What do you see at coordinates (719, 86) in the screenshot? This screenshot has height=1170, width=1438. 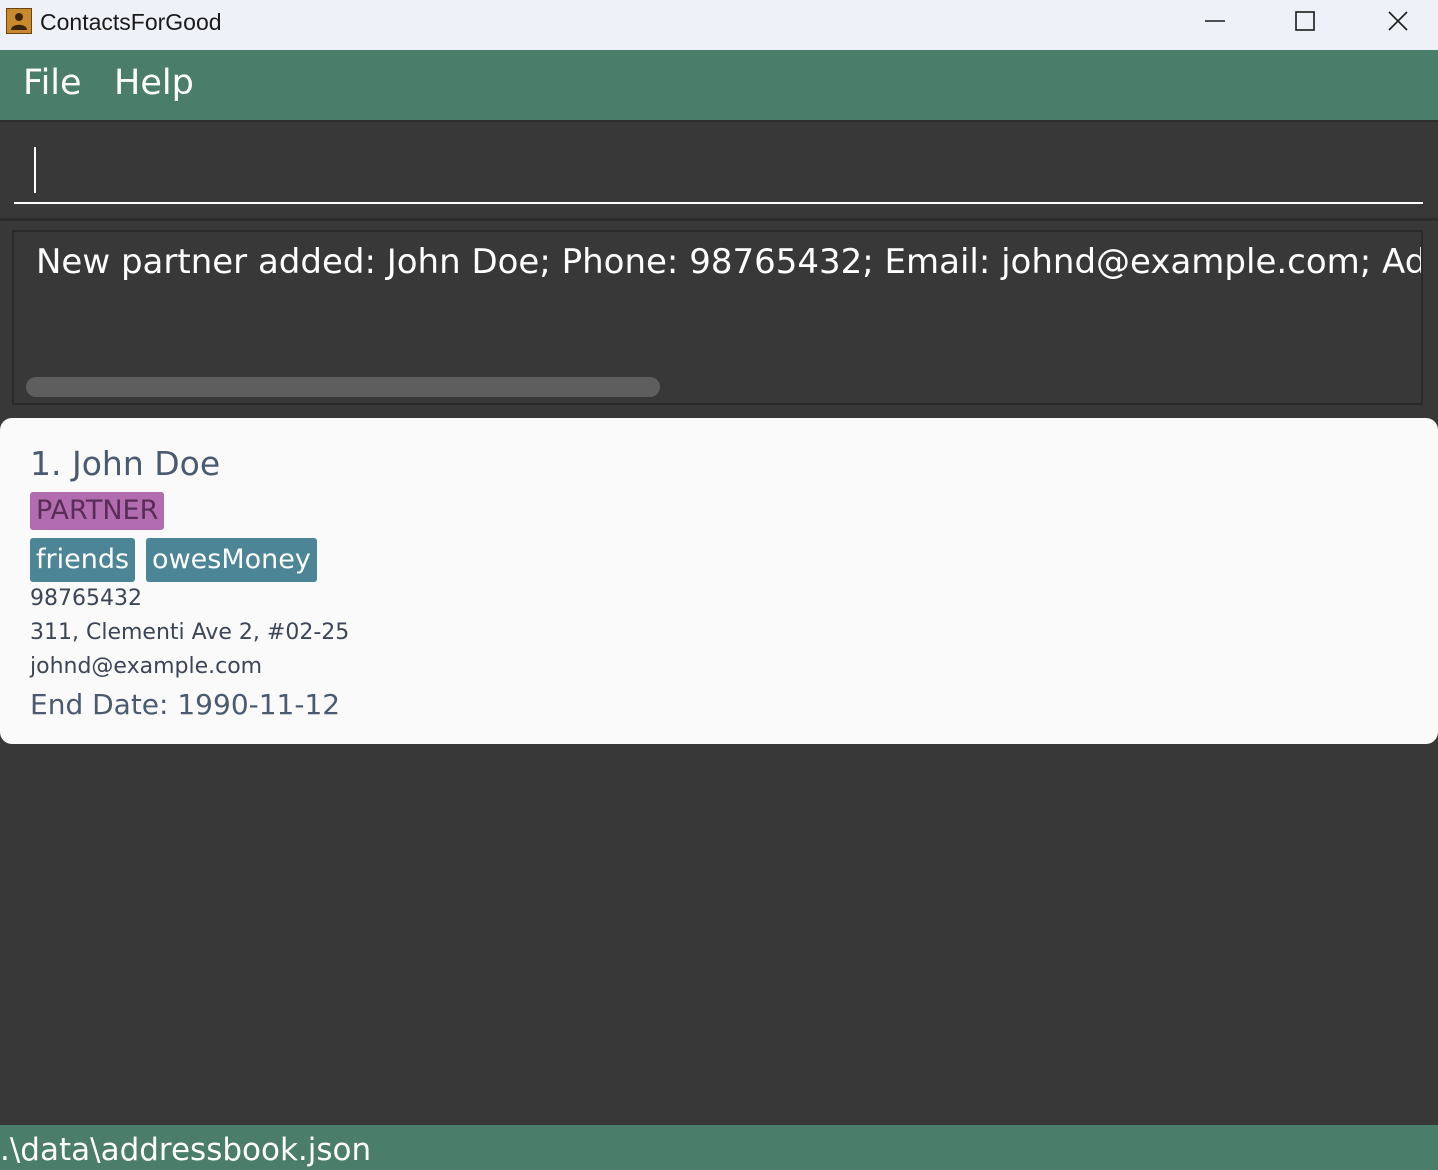 I see `menu-bar: File Help` at bounding box center [719, 86].